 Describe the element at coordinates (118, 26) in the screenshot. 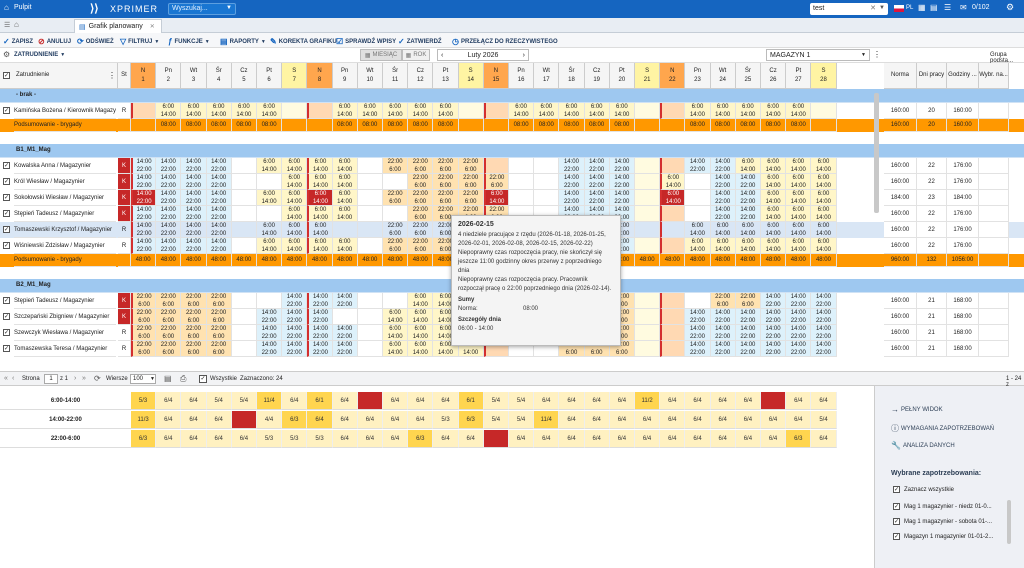

I see `tab-grafik-planowany: ▤ Grafik planowany ✕` at that location.